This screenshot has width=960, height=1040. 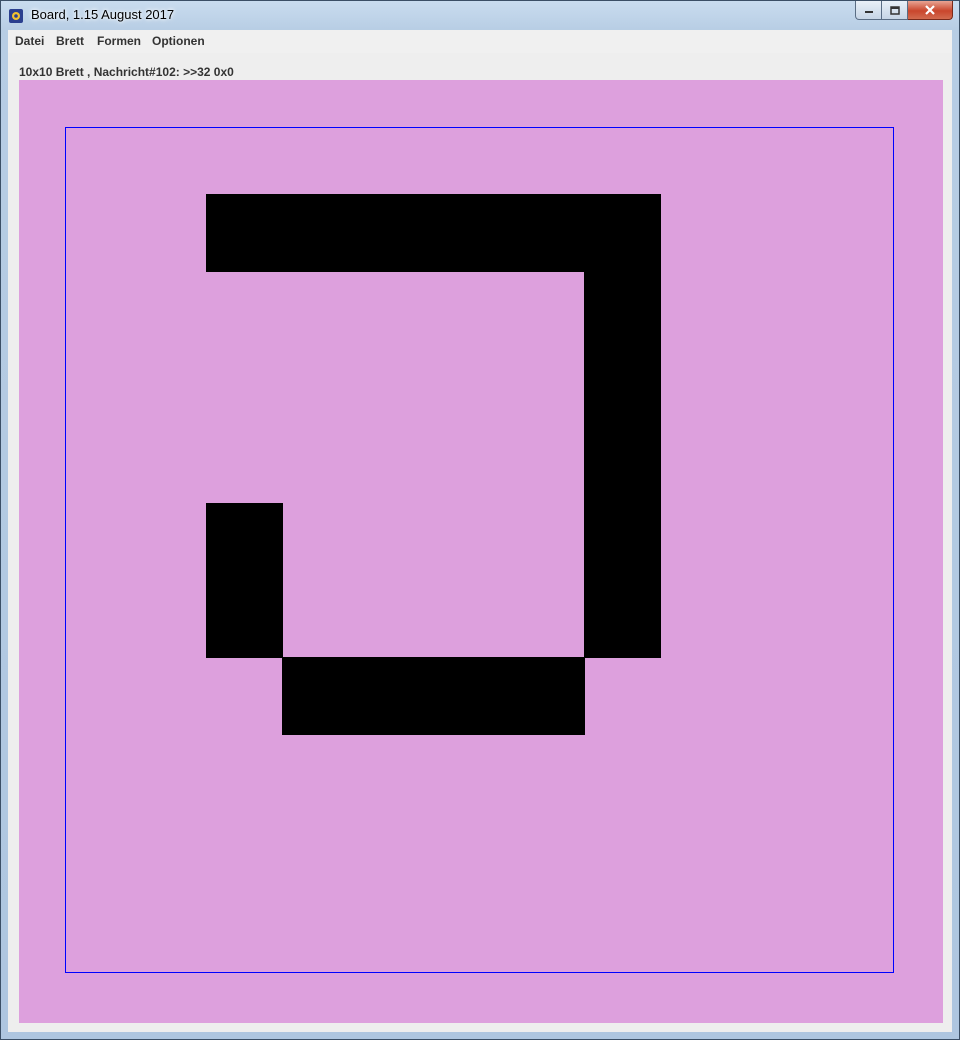 I want to click on maximize-button, so click(x=895, y=10).